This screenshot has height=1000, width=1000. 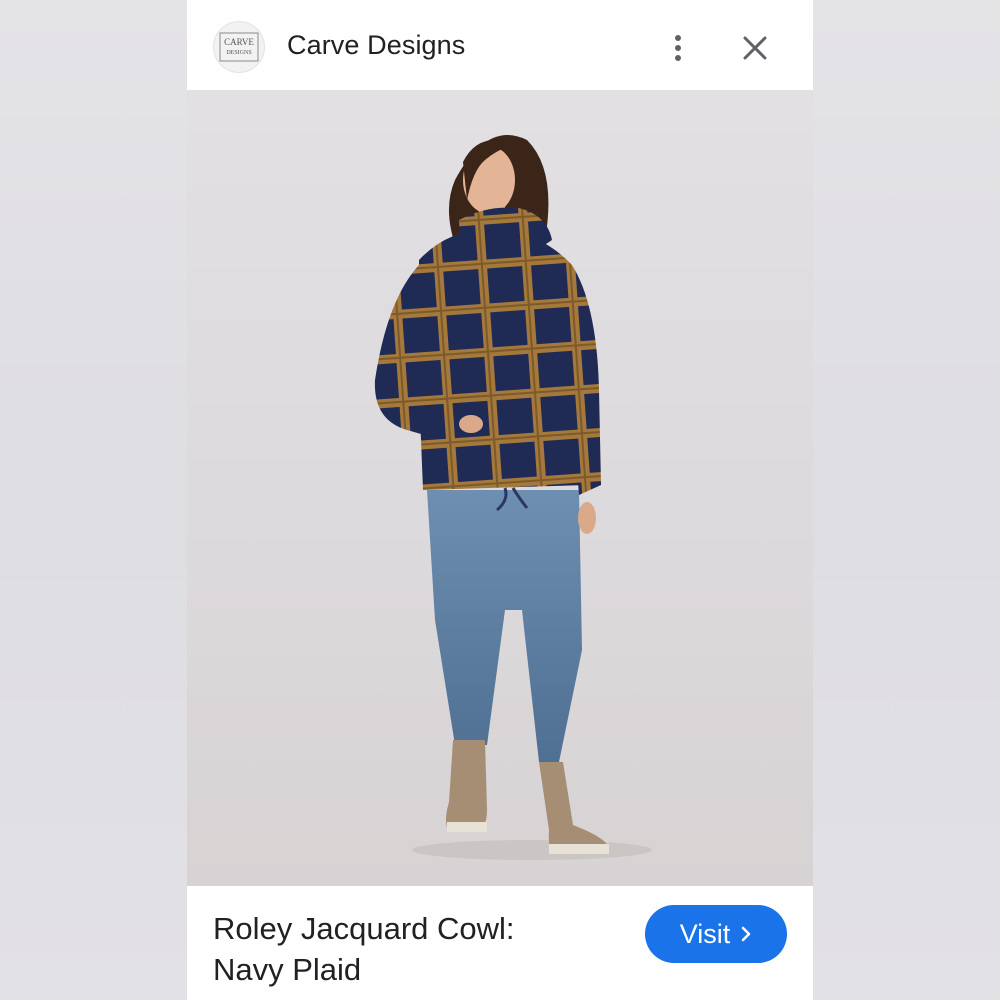 I want to click on preview-footer: Roley Jacquard Cowl: Navy Plaid Visit, so click(x=500, y=943).